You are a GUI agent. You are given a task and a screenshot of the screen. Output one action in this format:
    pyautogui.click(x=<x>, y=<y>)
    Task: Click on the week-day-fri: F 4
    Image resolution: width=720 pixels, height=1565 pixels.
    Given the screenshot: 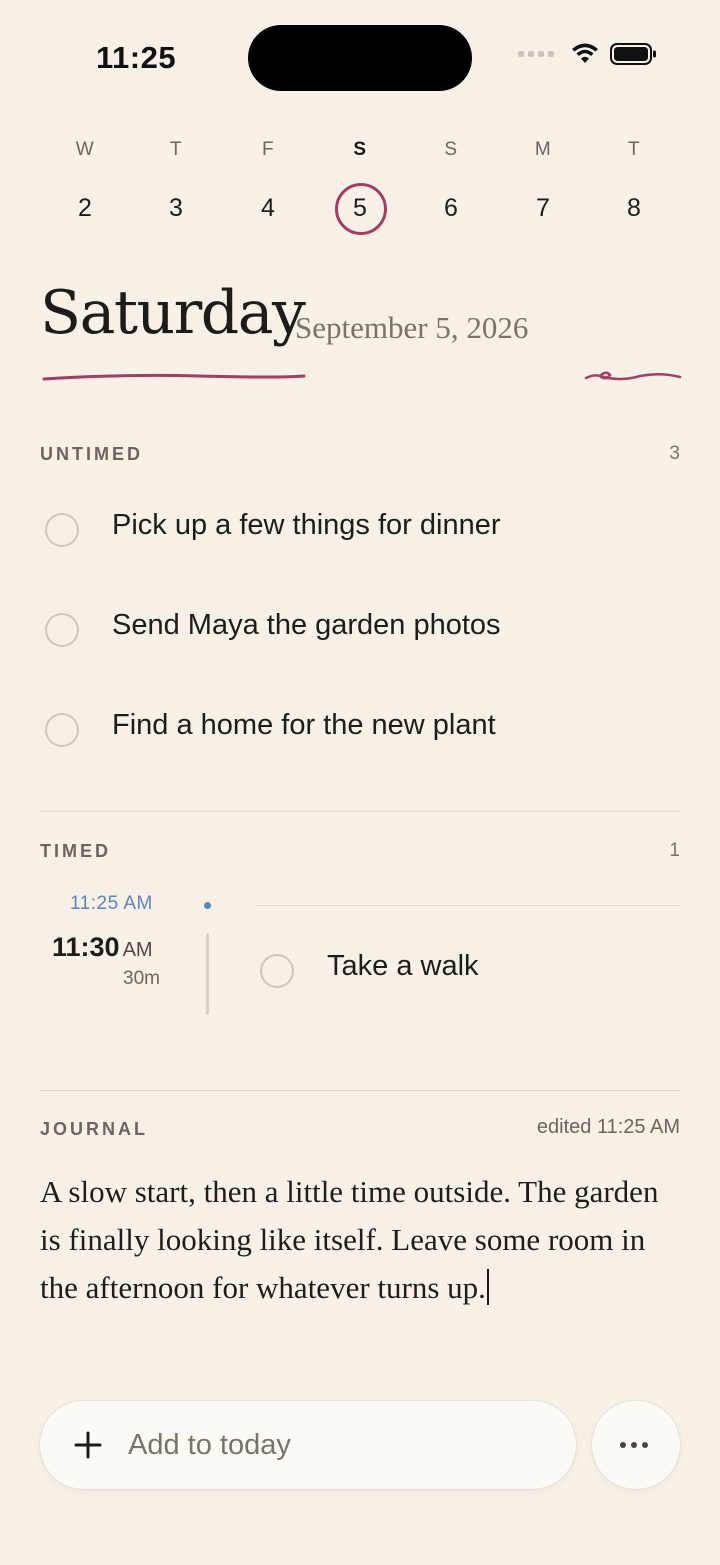 What is the action you would take?
    pyautogui.click(x=268, y=179)
    